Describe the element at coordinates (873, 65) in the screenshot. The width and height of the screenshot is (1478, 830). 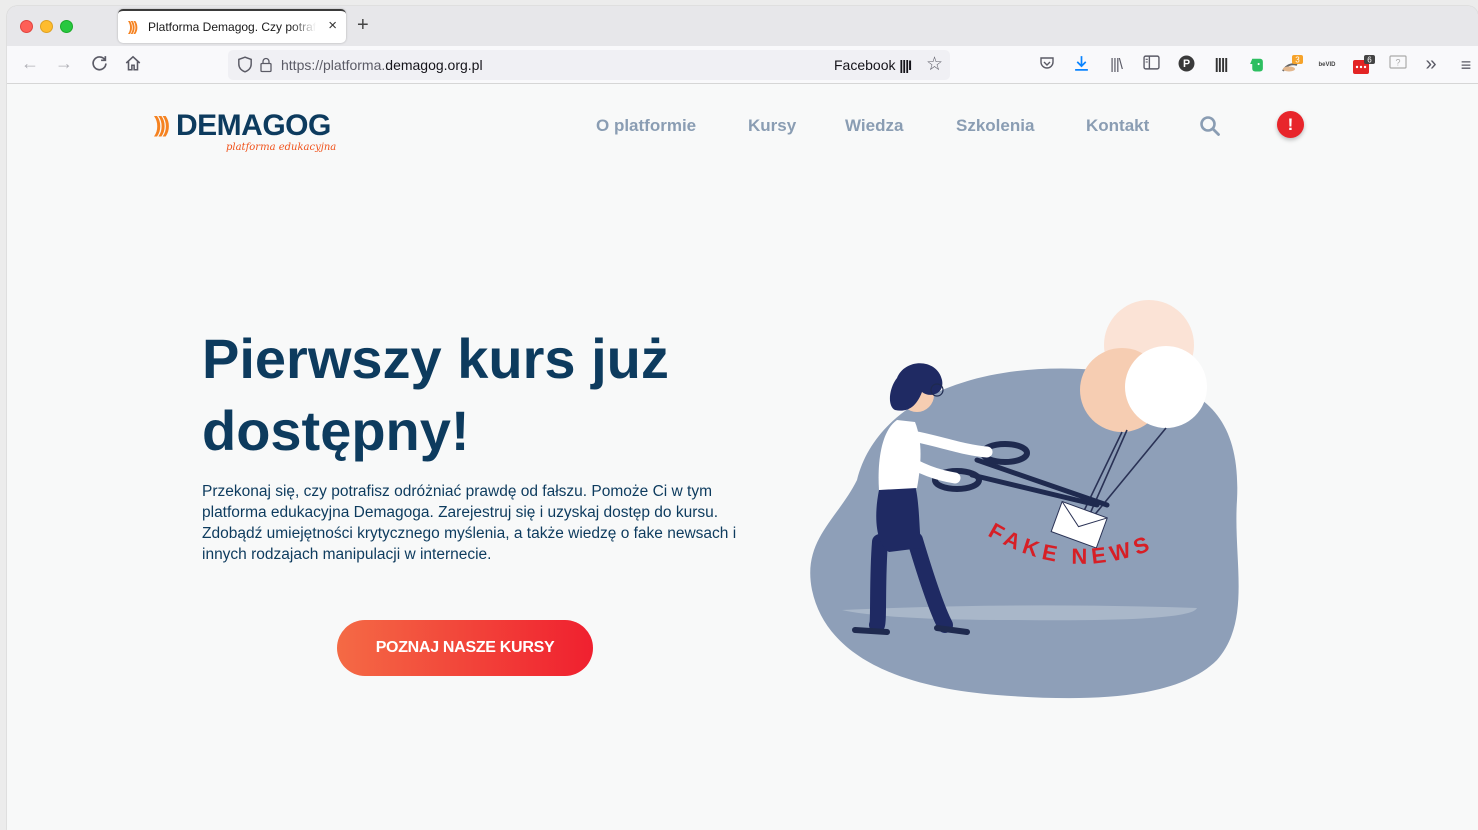
I see `container-label: Facebook |||I` at that location.